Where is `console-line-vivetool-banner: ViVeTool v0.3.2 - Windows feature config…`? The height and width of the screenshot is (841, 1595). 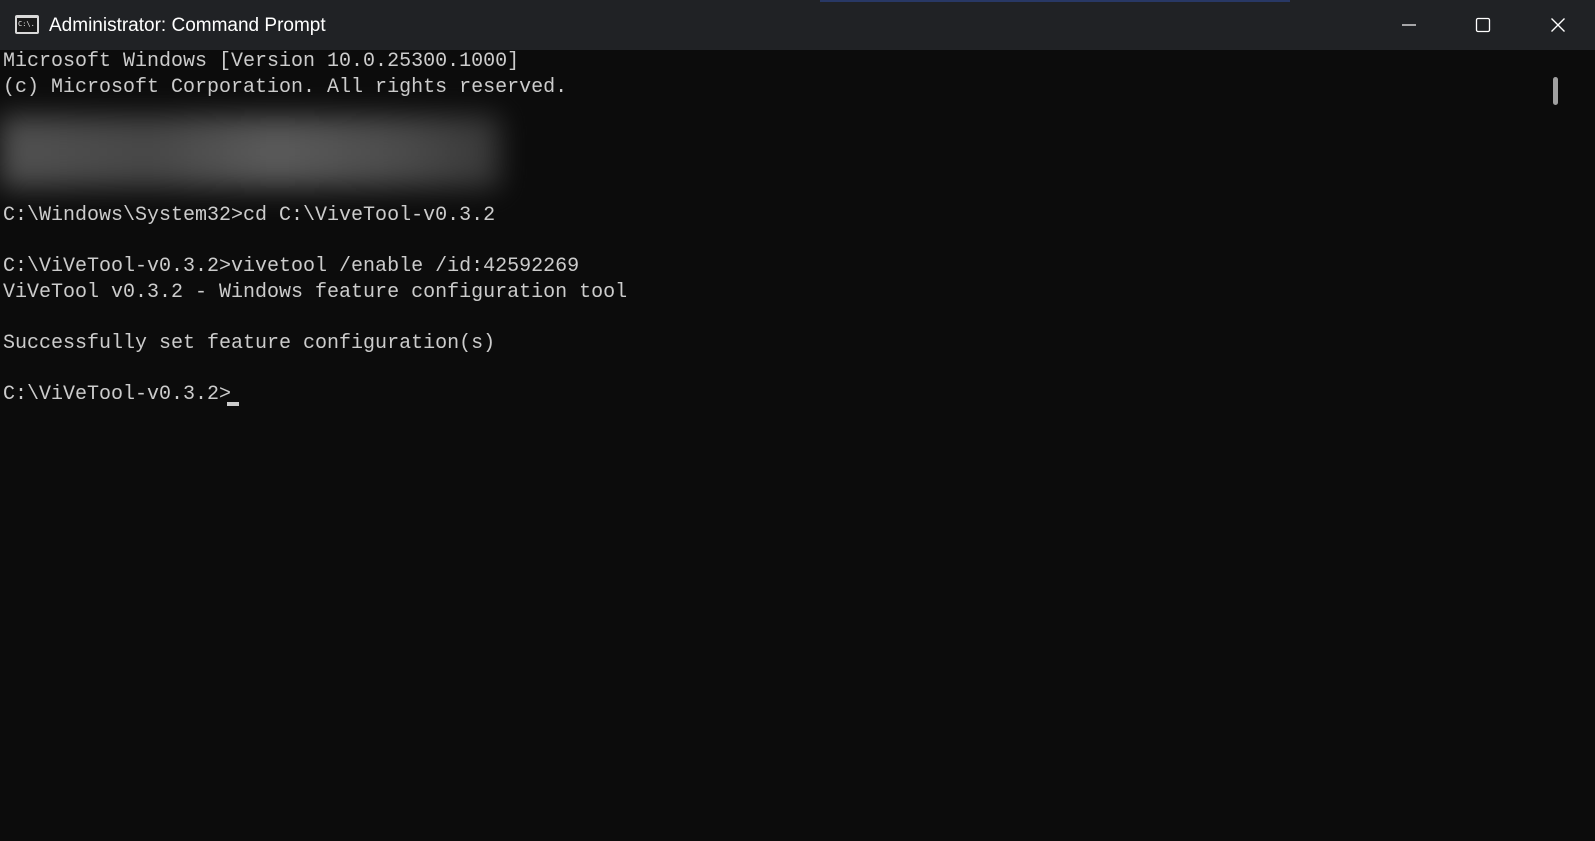 console-line-vivetool-banner: ViVeTool v0.3.2 - Windows feature config… is located at coordinates (315, 292).